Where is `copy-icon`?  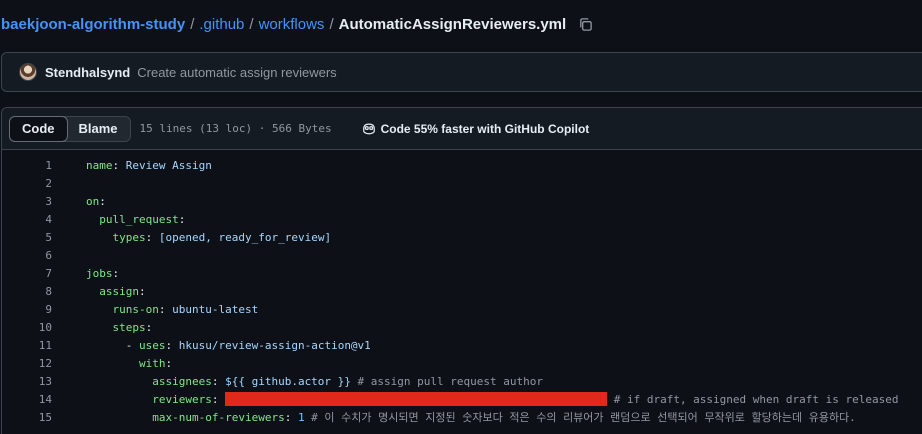 copy-icon is located at coordinates (585, 24).